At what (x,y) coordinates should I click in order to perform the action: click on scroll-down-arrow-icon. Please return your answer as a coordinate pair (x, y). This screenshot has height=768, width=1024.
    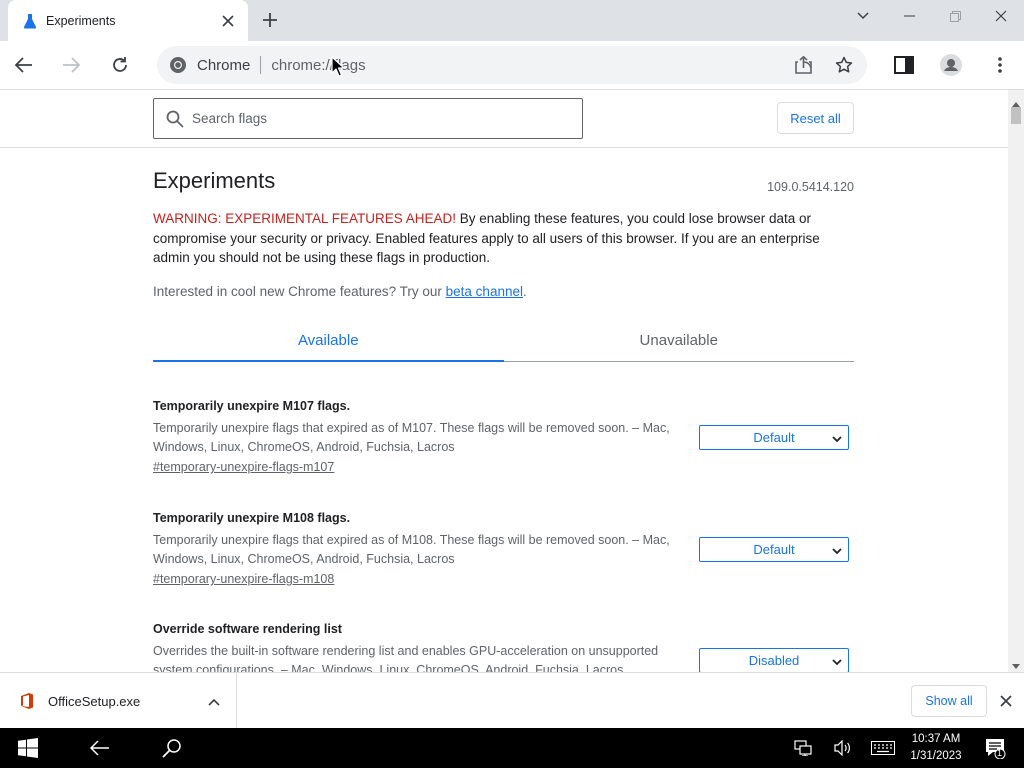
    Looking at the image, I should click on (1016, 663).